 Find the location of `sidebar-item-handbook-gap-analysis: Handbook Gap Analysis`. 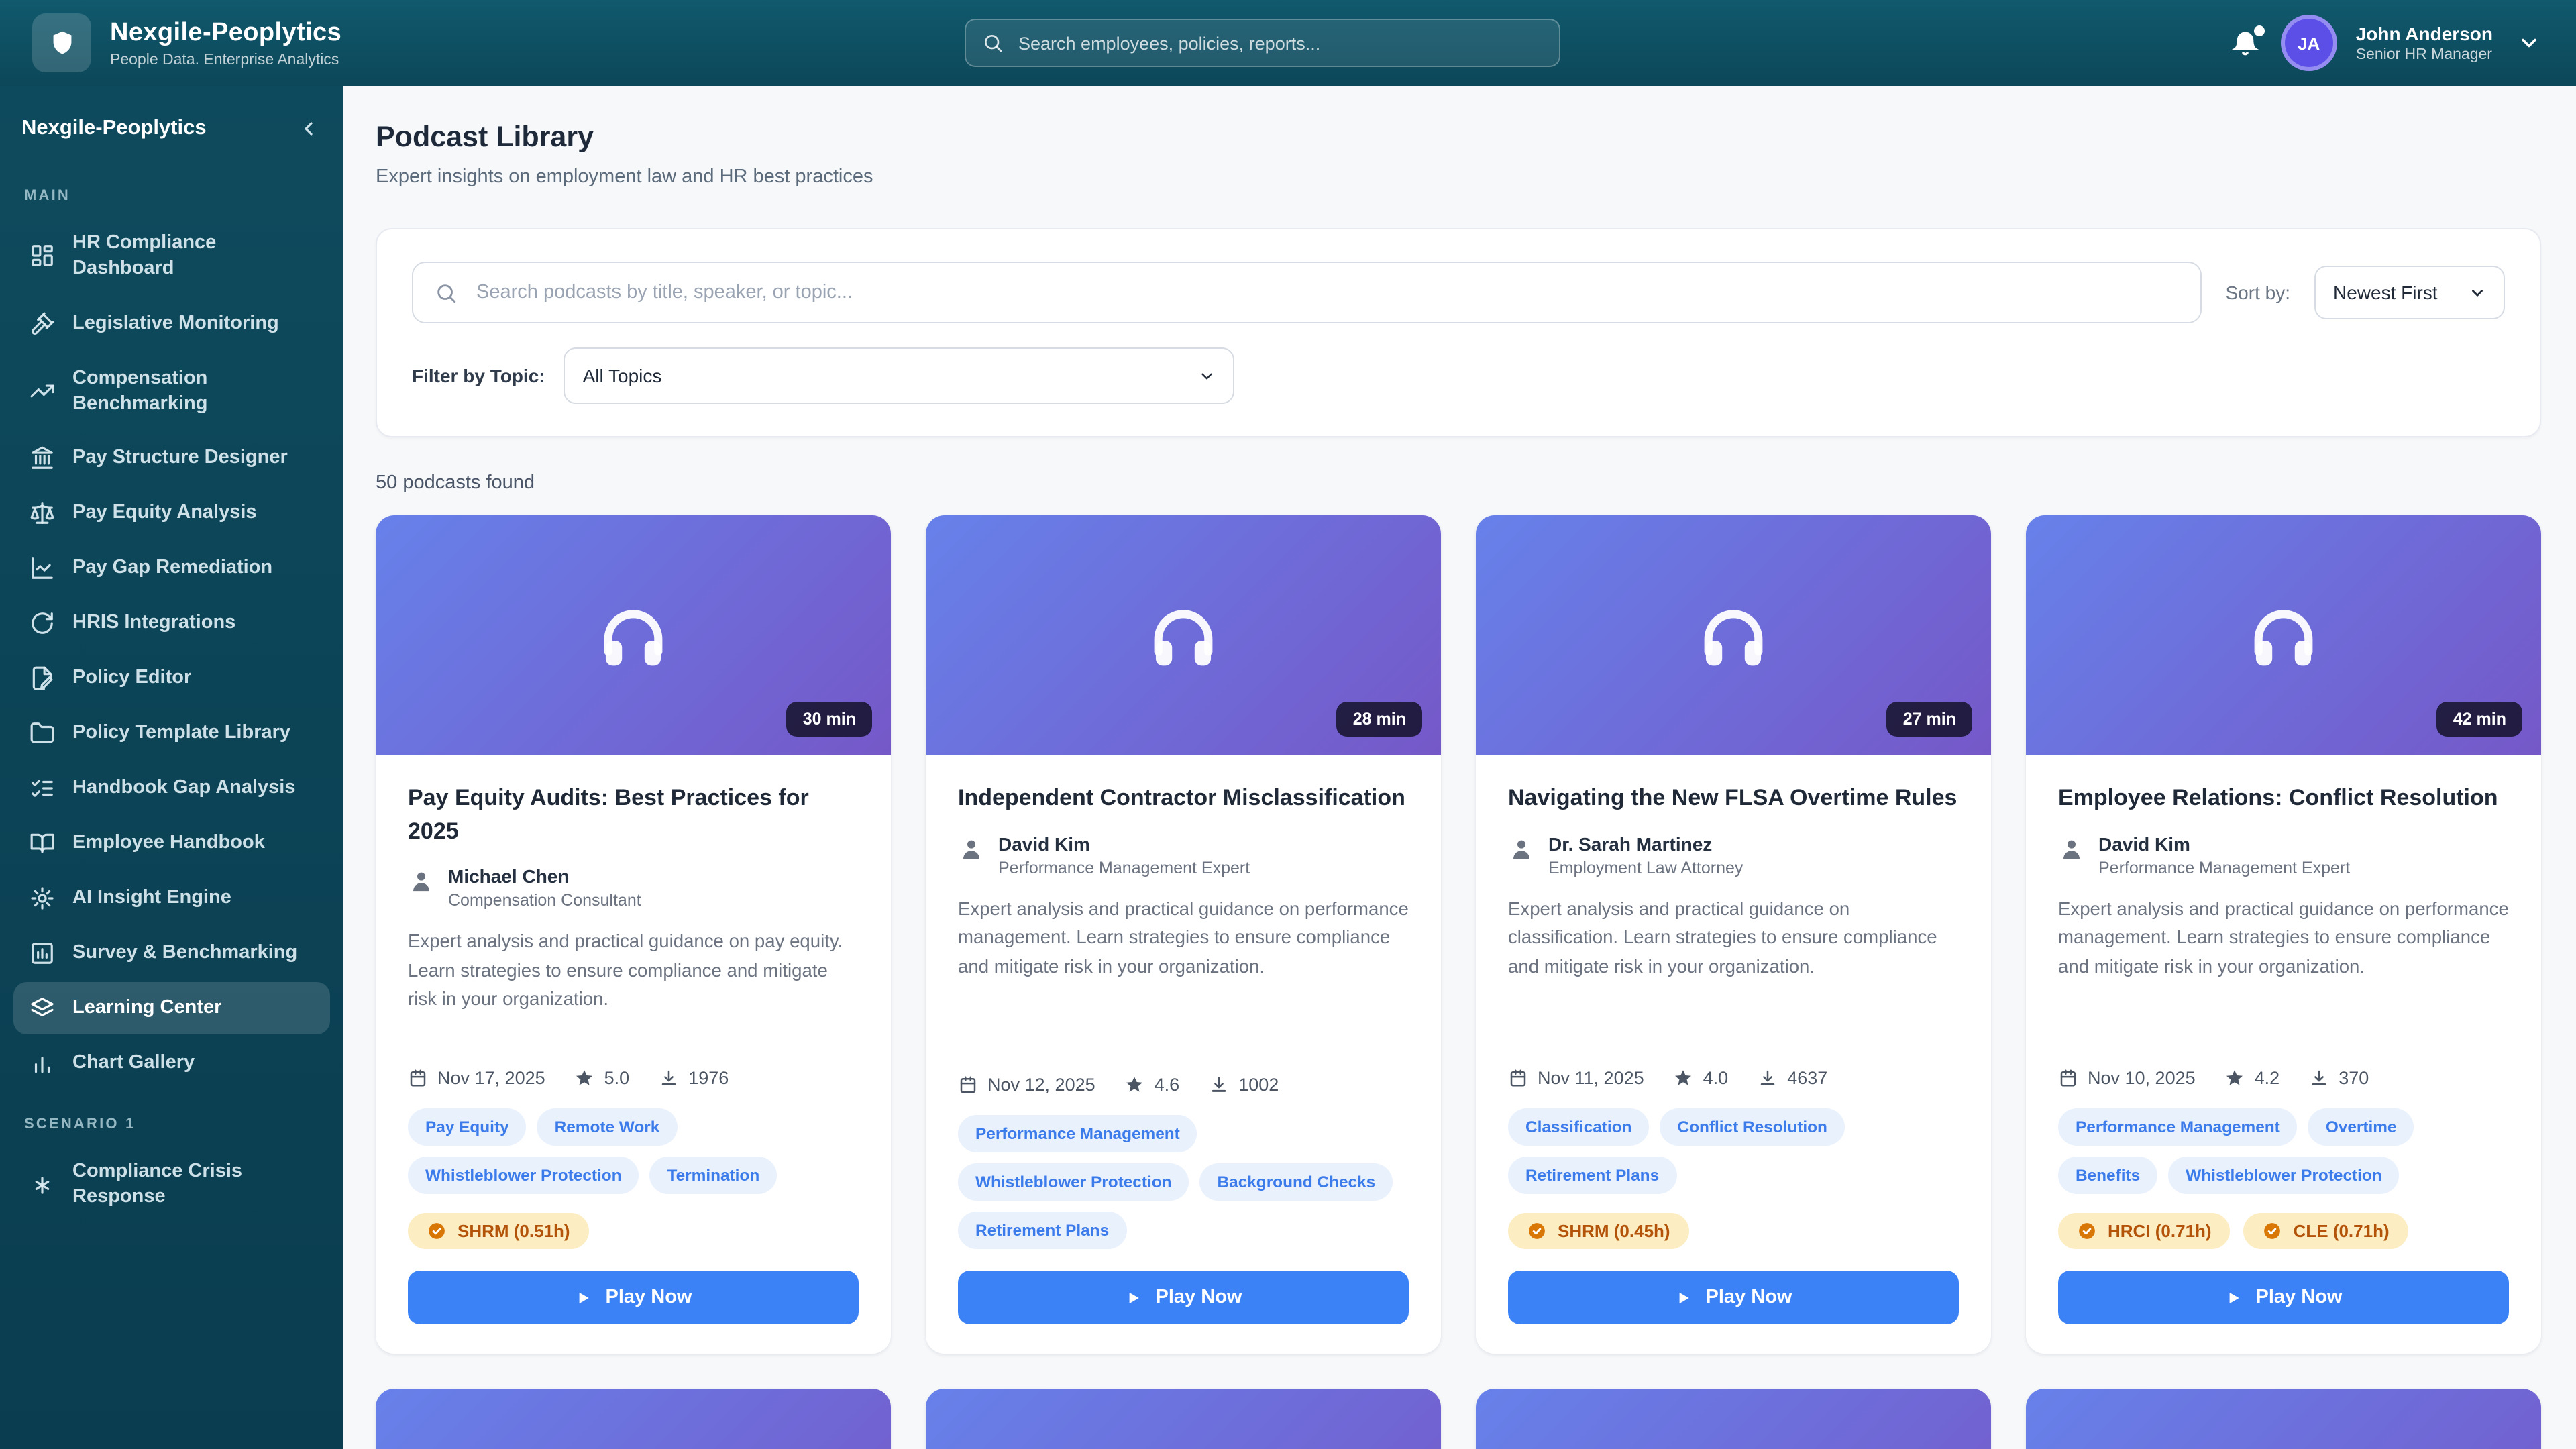

sidebar-item-handbook-gap-analysis: Handbook Gap Analysis is located at coordinates (171, 789).